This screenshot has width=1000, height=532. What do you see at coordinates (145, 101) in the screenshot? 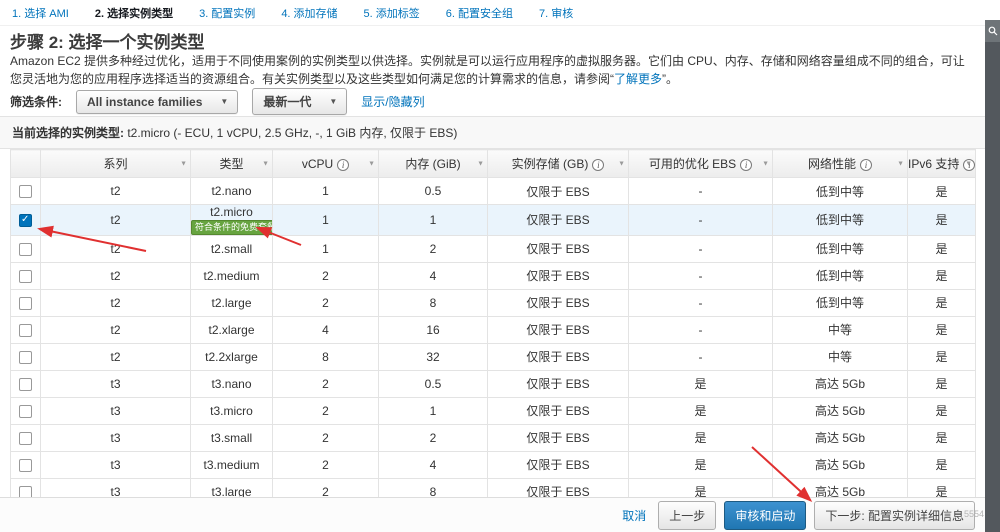
I see `instance-family-value: All instance families` at bounding box center [145, 101].